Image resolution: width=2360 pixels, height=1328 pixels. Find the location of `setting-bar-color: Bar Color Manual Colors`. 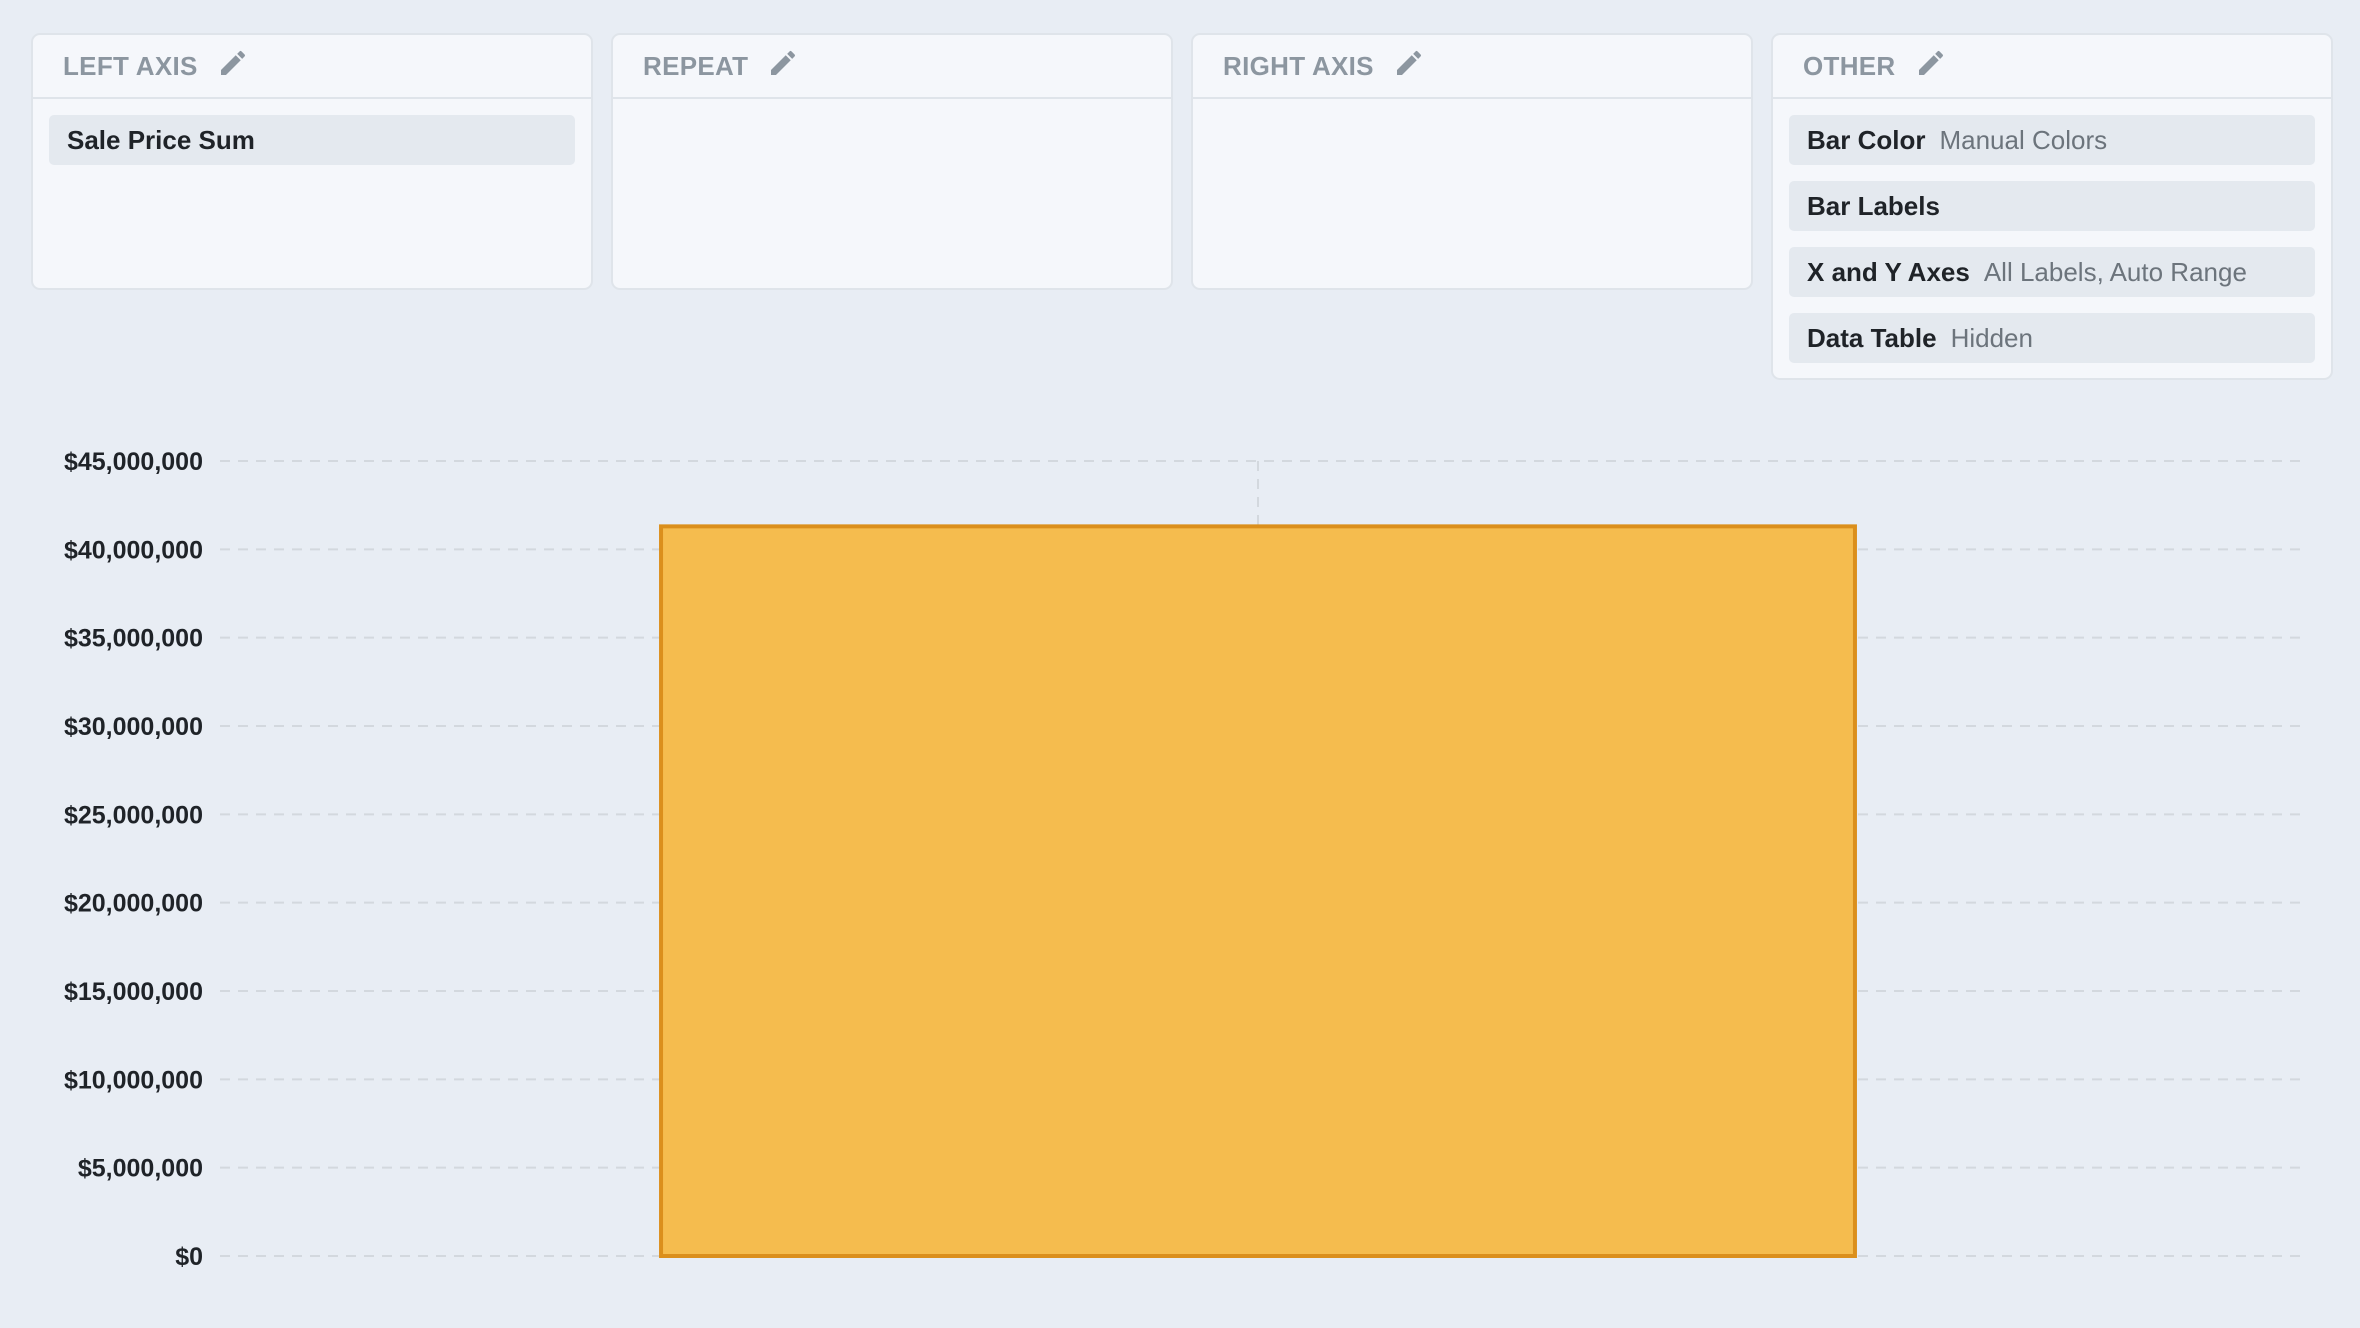

setting-bar-color: Bar Color Manual Colors is located at coordinates (2052, 140).